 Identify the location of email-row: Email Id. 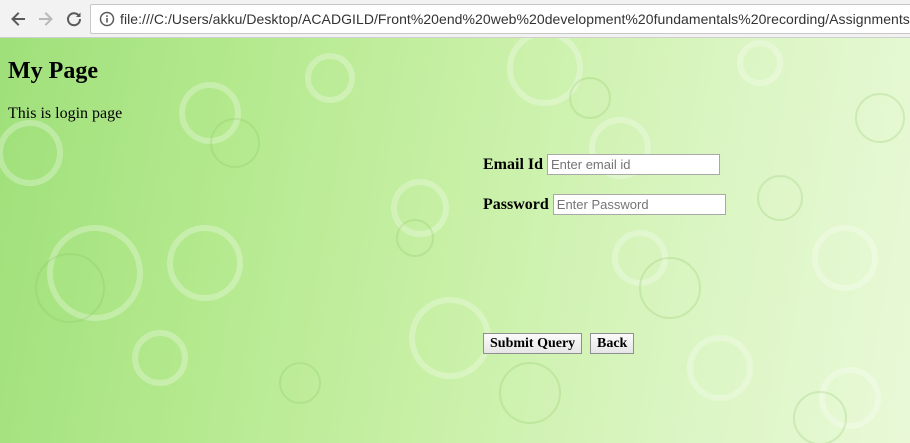
(602, 164).